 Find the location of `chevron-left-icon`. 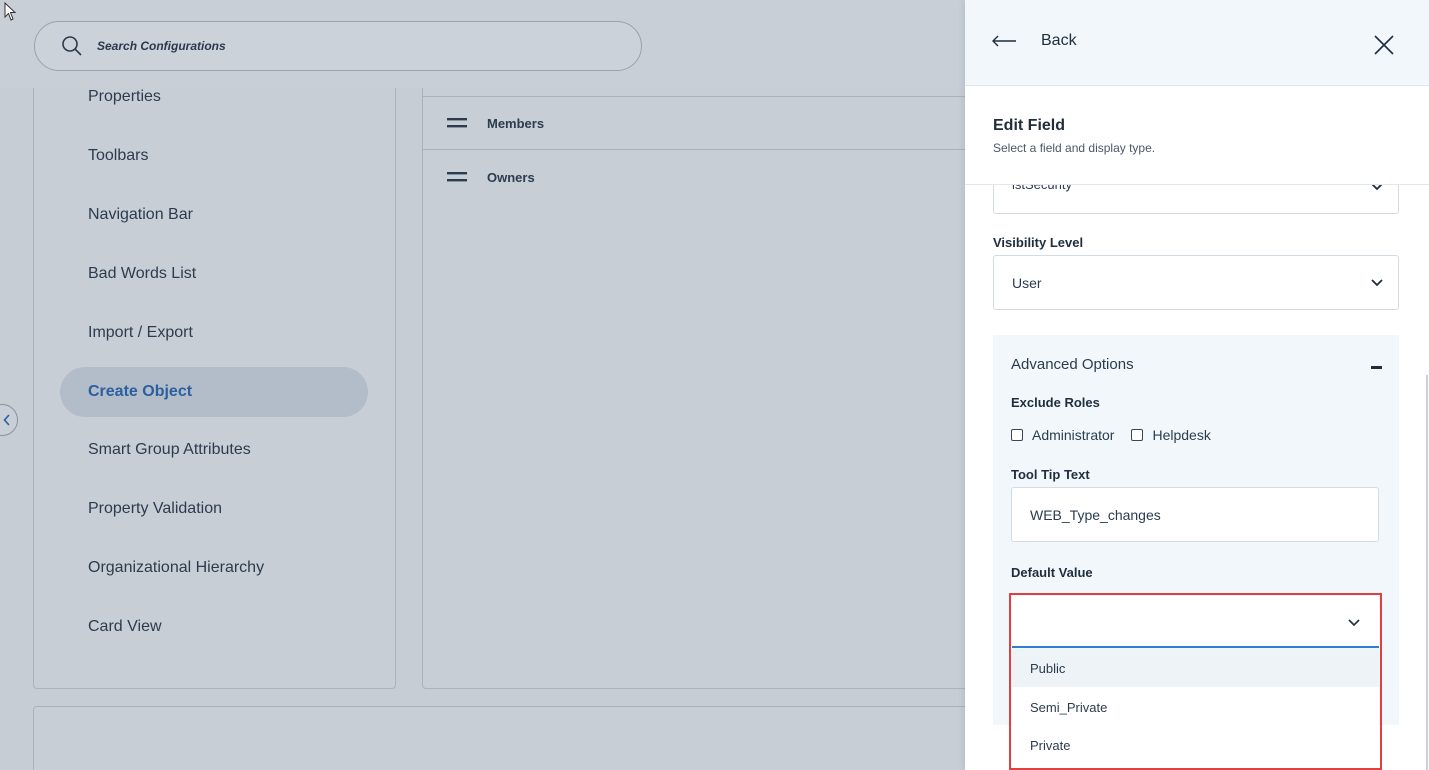

chevron-left-icon is located at coordinates (6, 420).